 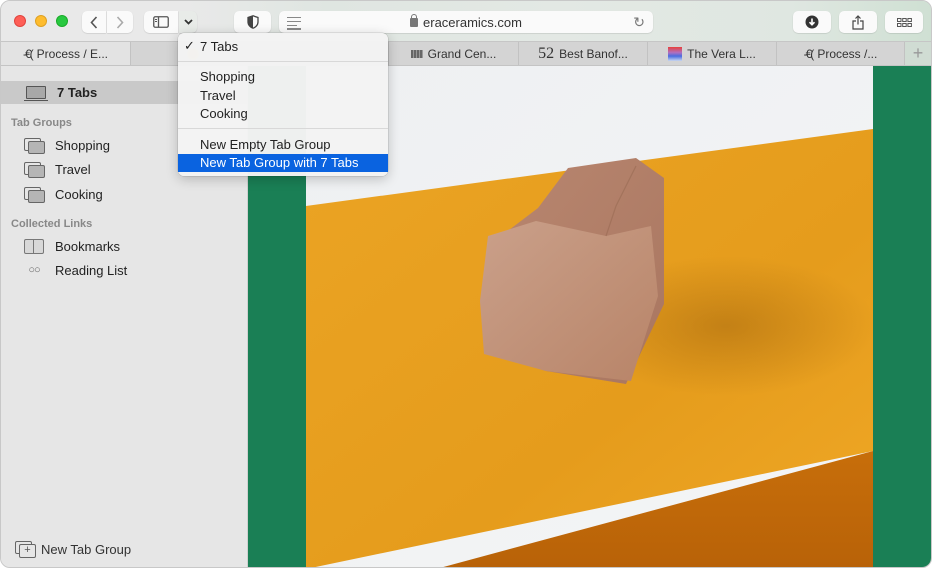 I want to click on sidebar-item-label: 7 Tabs, so click(x=77, y=92).